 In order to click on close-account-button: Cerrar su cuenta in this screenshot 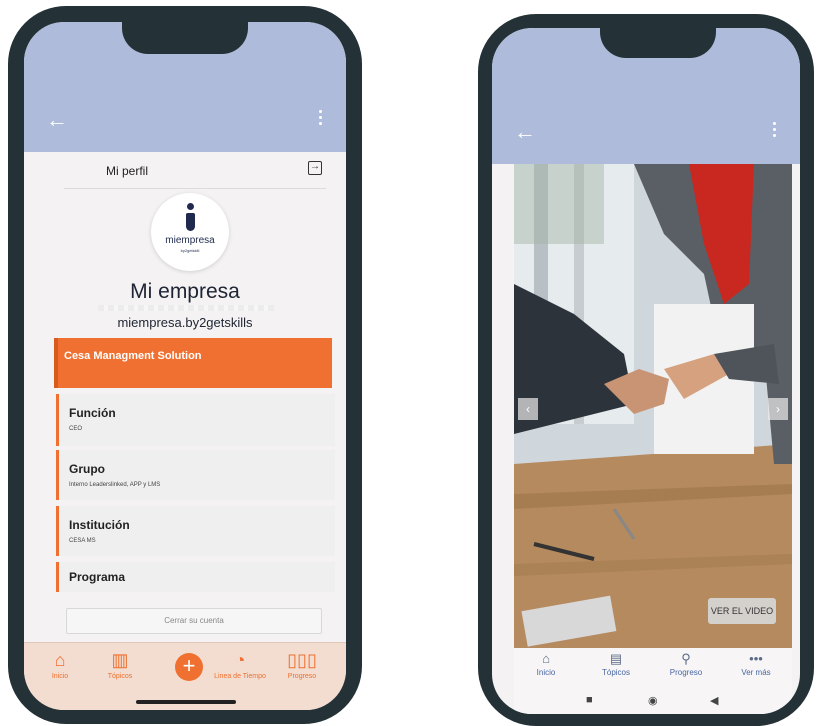, I will do `click(194, 621)`.